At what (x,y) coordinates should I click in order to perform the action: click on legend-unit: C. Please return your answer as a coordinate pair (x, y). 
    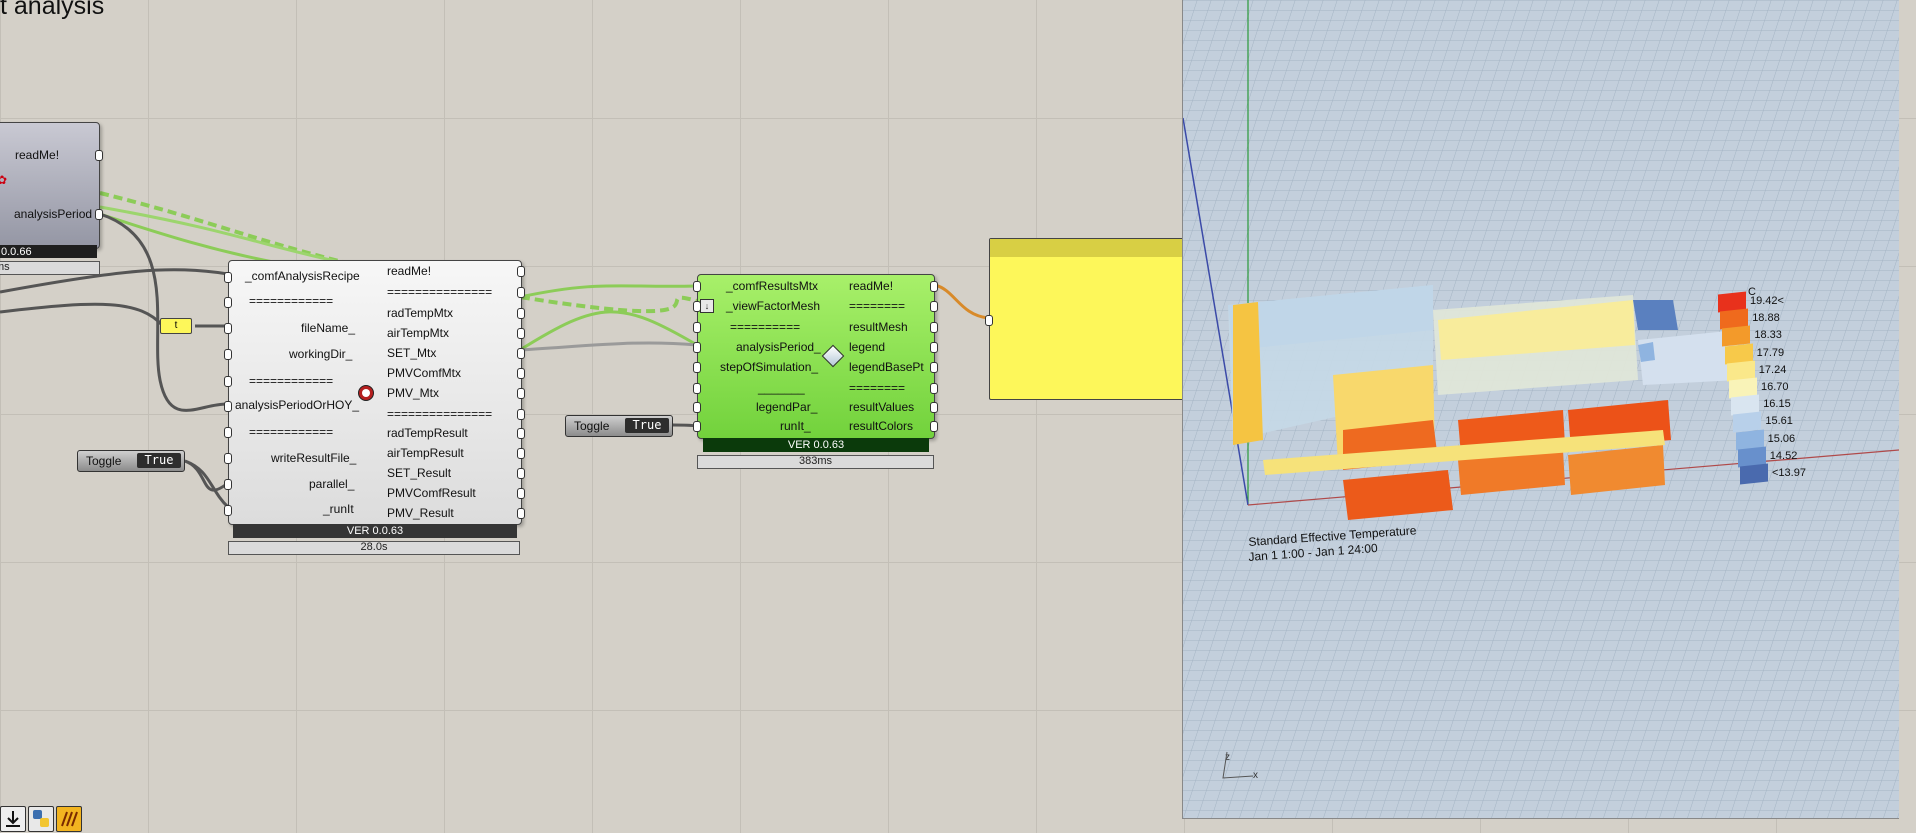
    Looking at the image, I should click on (1752, 292).